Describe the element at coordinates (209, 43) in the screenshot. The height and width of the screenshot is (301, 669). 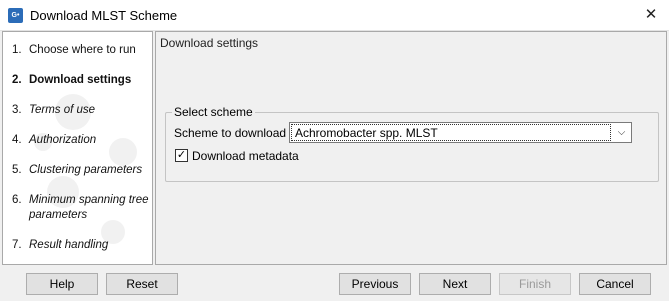
I see `panel-header: Download settings` at that location.